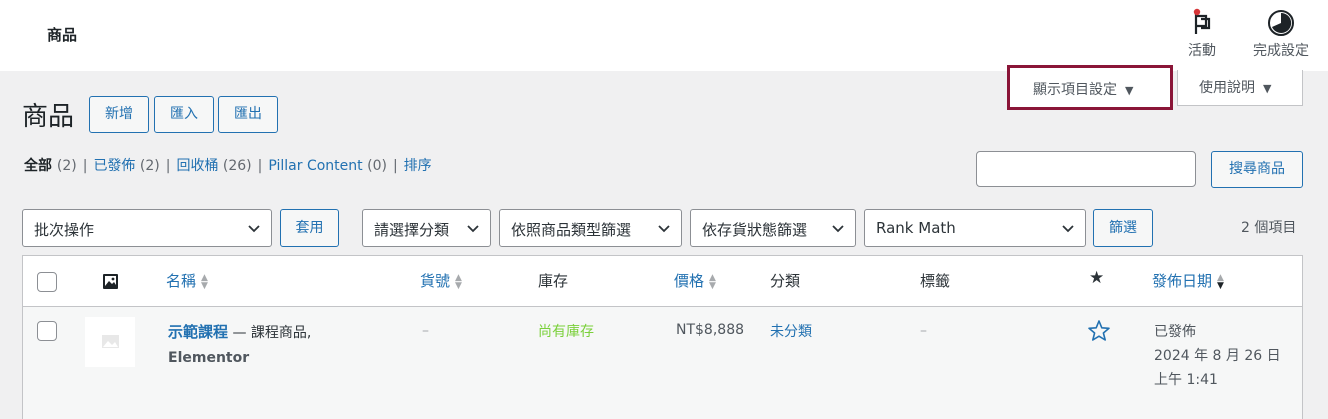  Describe the element at coordinates (1281, 51) in the screenshot. I see `setup-label: 完成設定` at that location.